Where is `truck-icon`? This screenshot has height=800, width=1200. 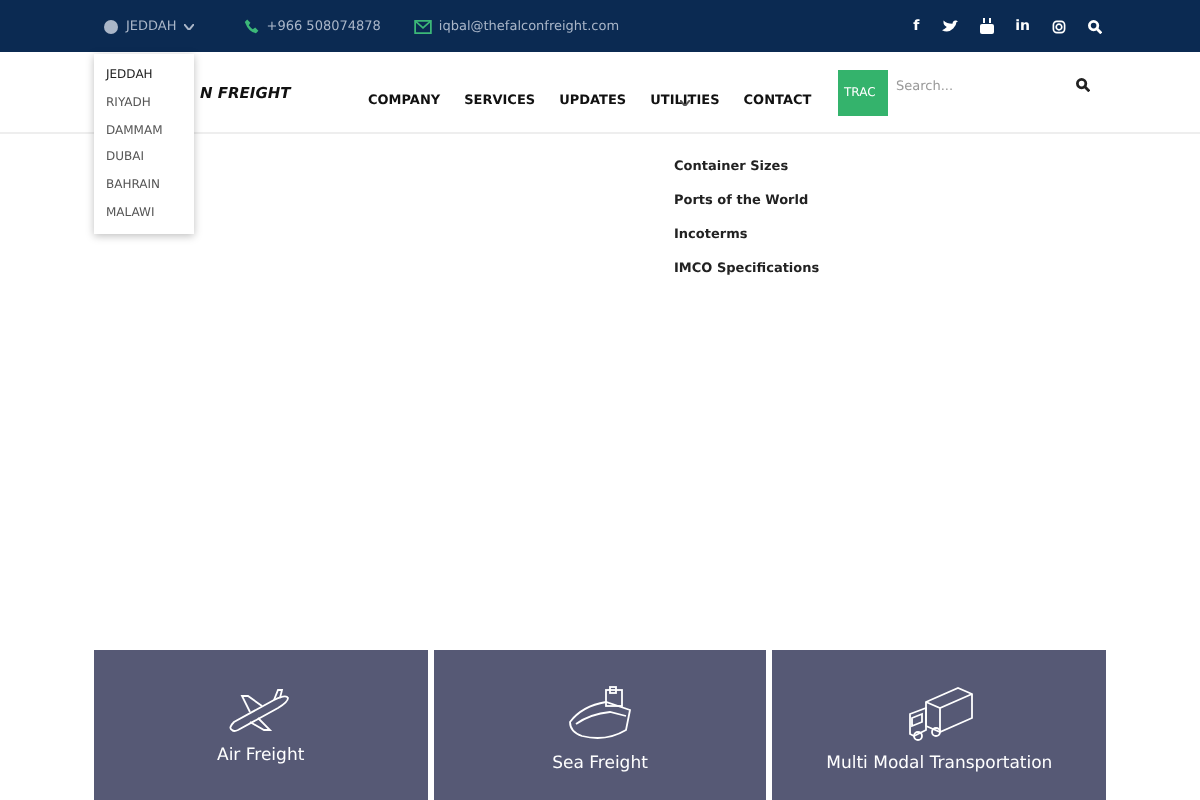
truck-icon is located at coordinates (939, 714).